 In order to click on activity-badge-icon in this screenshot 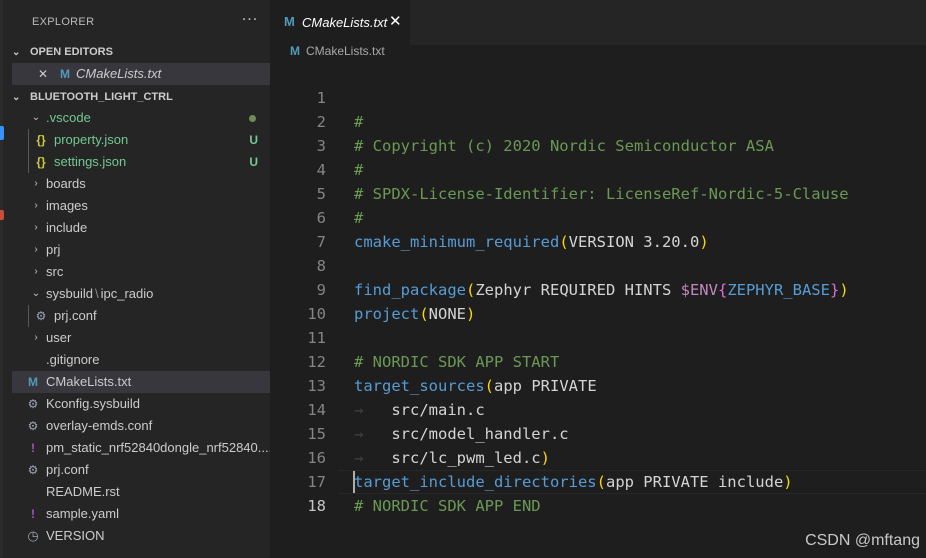, I will do `click(2, 133)`.